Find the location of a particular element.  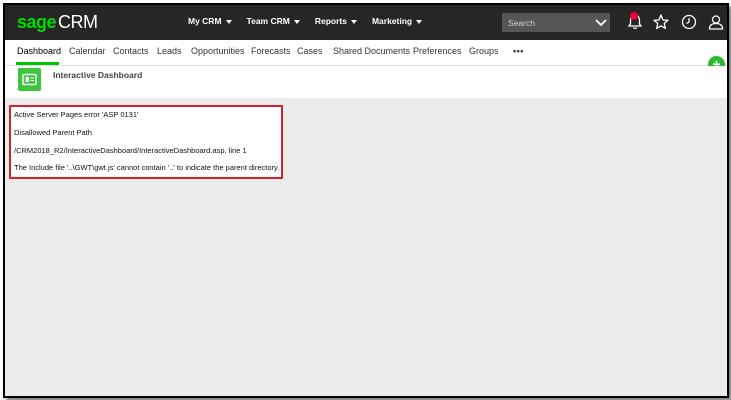

star-icon is located at coordinates (661, 22).